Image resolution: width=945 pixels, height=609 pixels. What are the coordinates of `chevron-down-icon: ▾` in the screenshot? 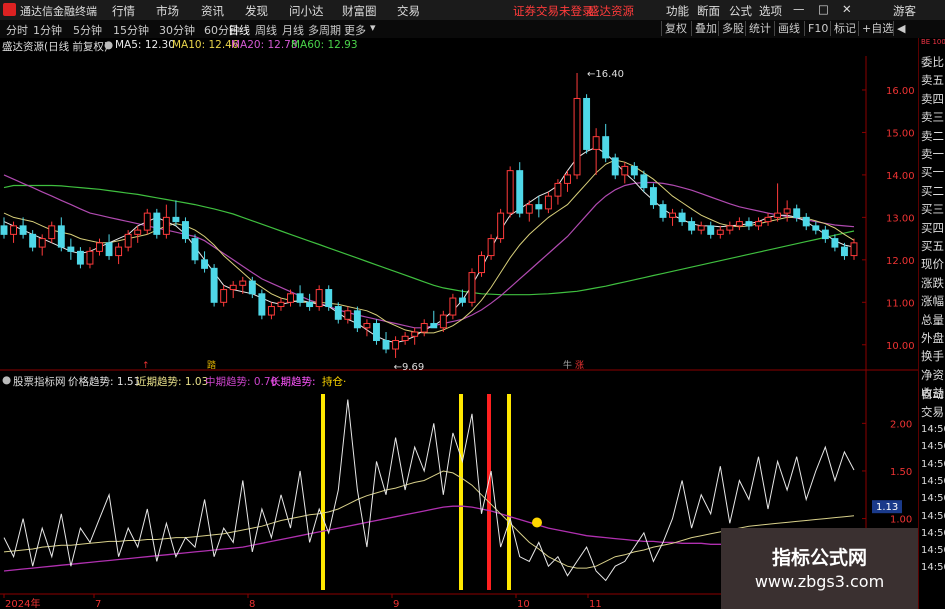 It's located at (373, 27).